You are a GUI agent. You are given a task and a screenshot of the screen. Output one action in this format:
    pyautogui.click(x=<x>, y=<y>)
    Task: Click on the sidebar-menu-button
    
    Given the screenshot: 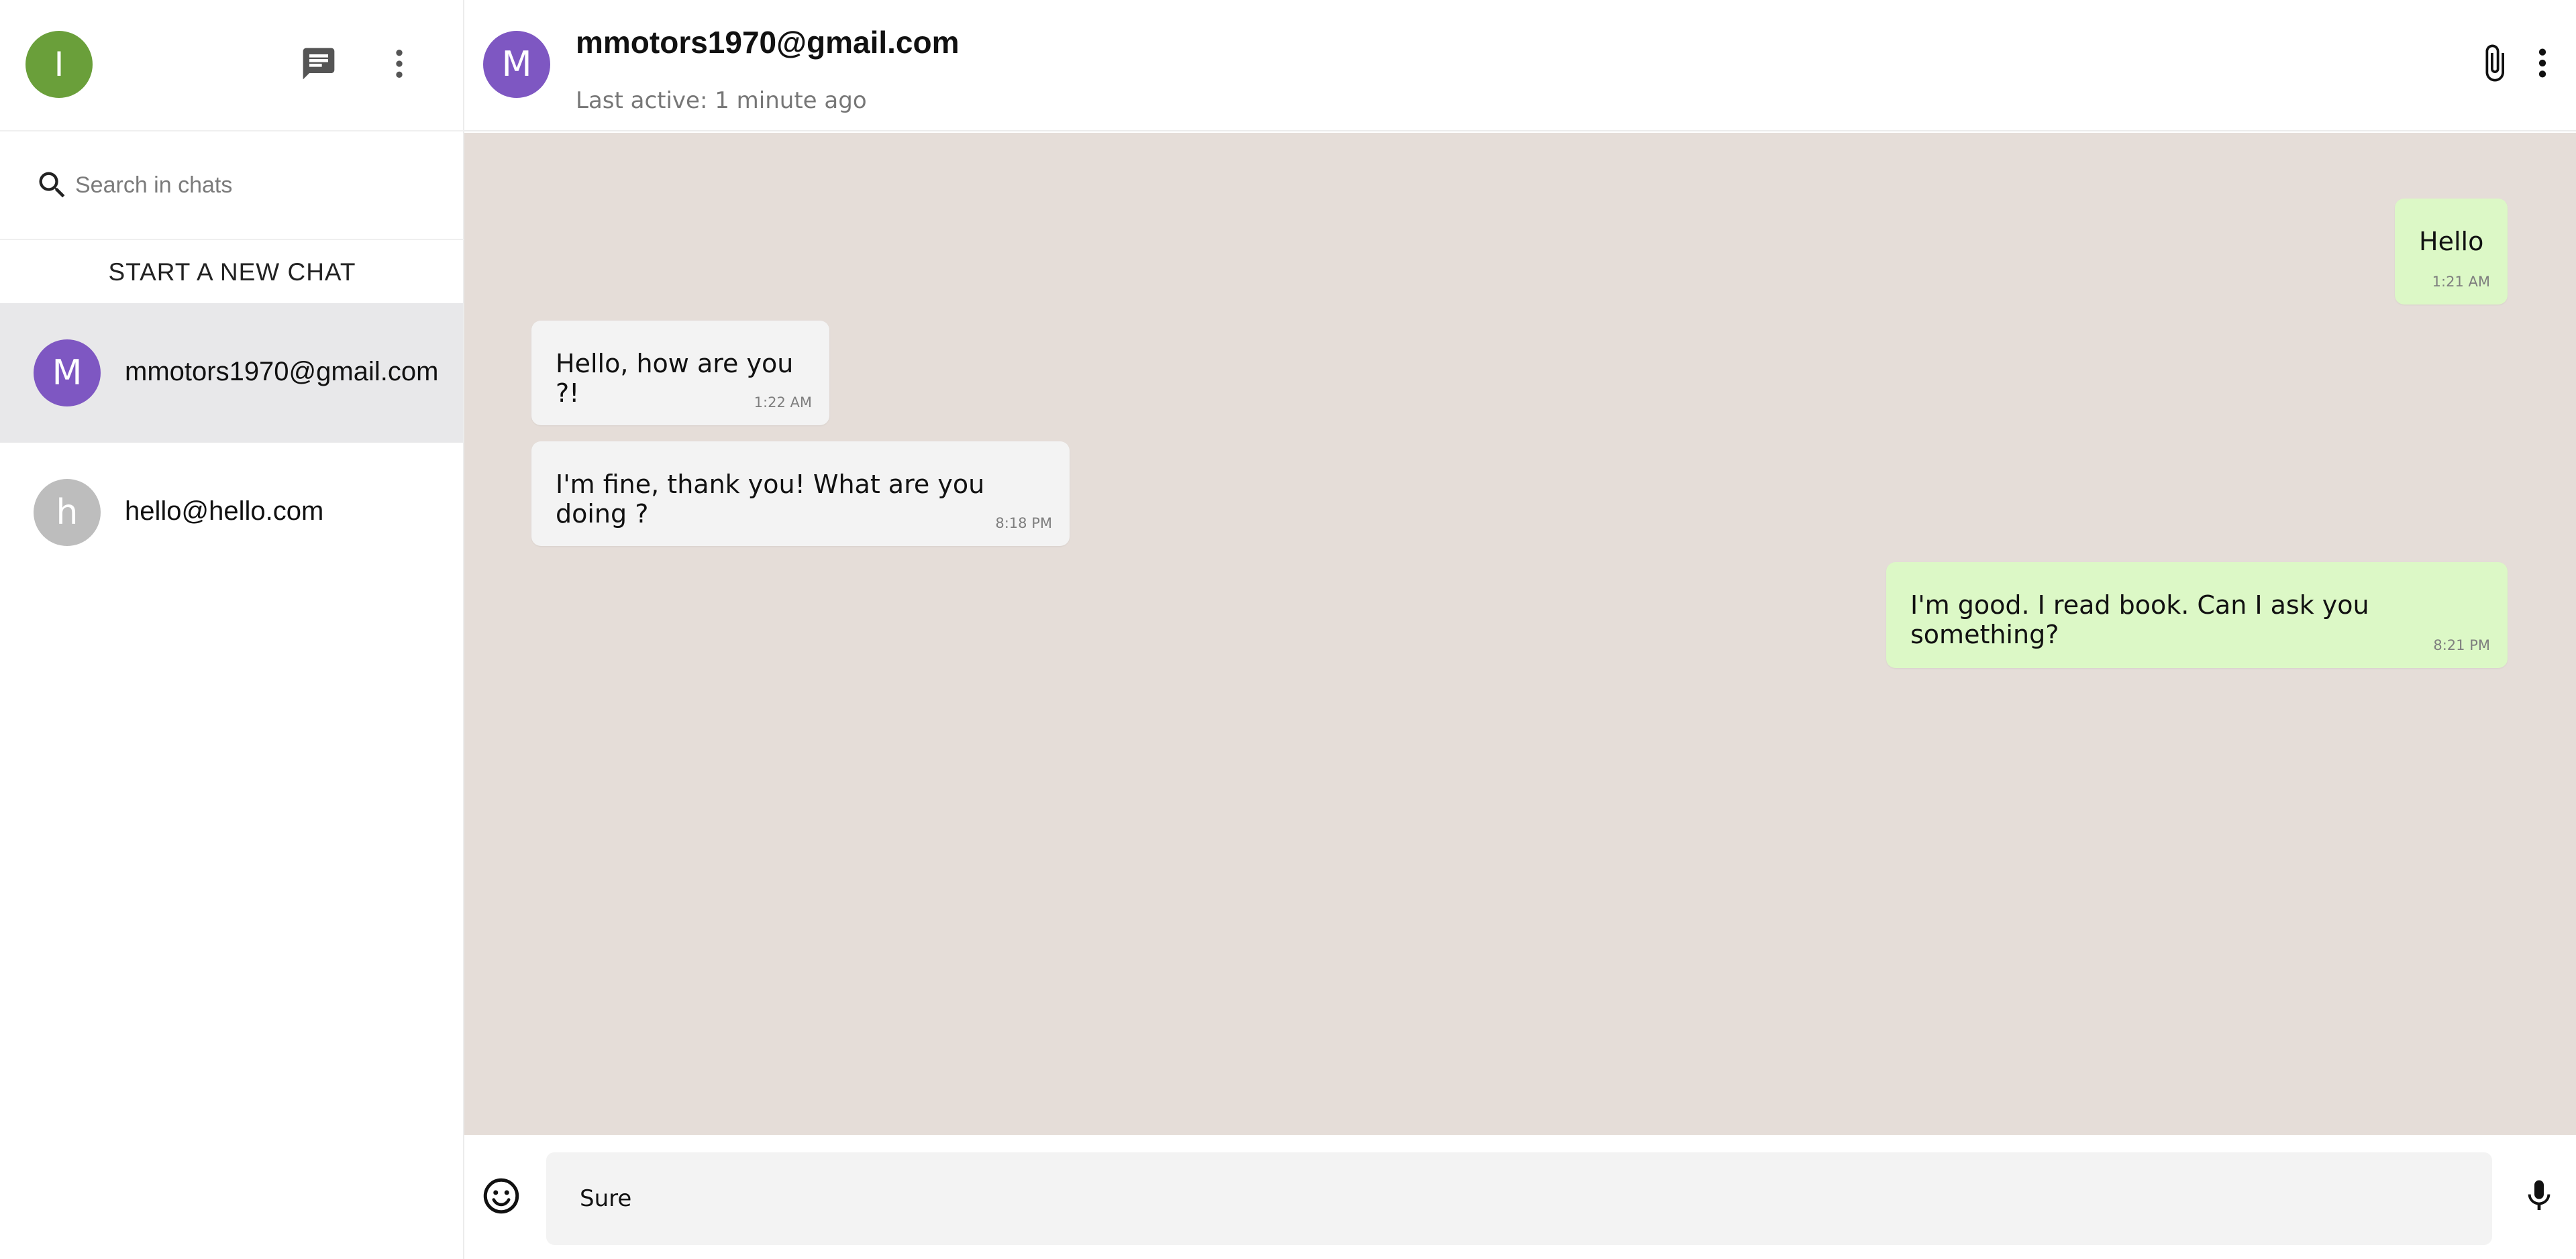 What is the action you would take?
    pyautogui.click(x=399, y=63)
    